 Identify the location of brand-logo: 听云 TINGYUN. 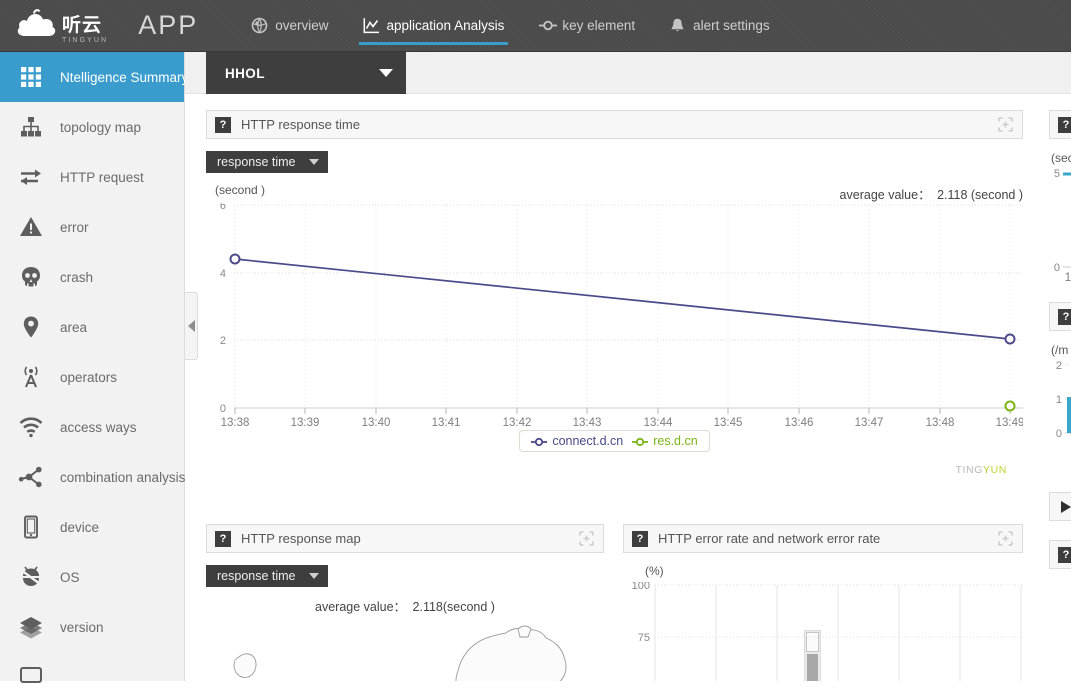
(61, 26).